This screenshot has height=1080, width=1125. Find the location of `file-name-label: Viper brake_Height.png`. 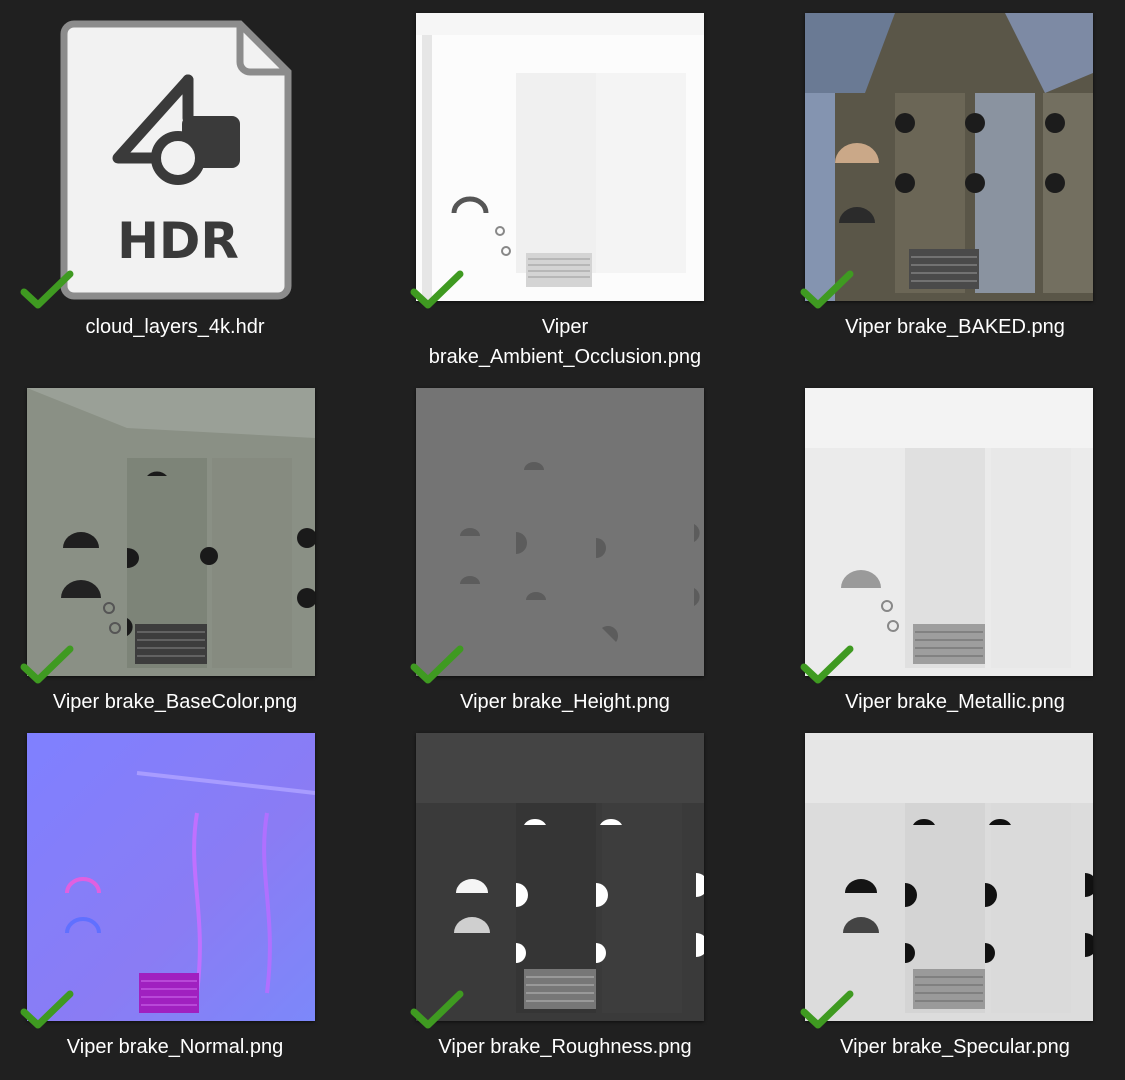

file-name-label: Viper brake_Height.png is located at coordinates (565, 702).